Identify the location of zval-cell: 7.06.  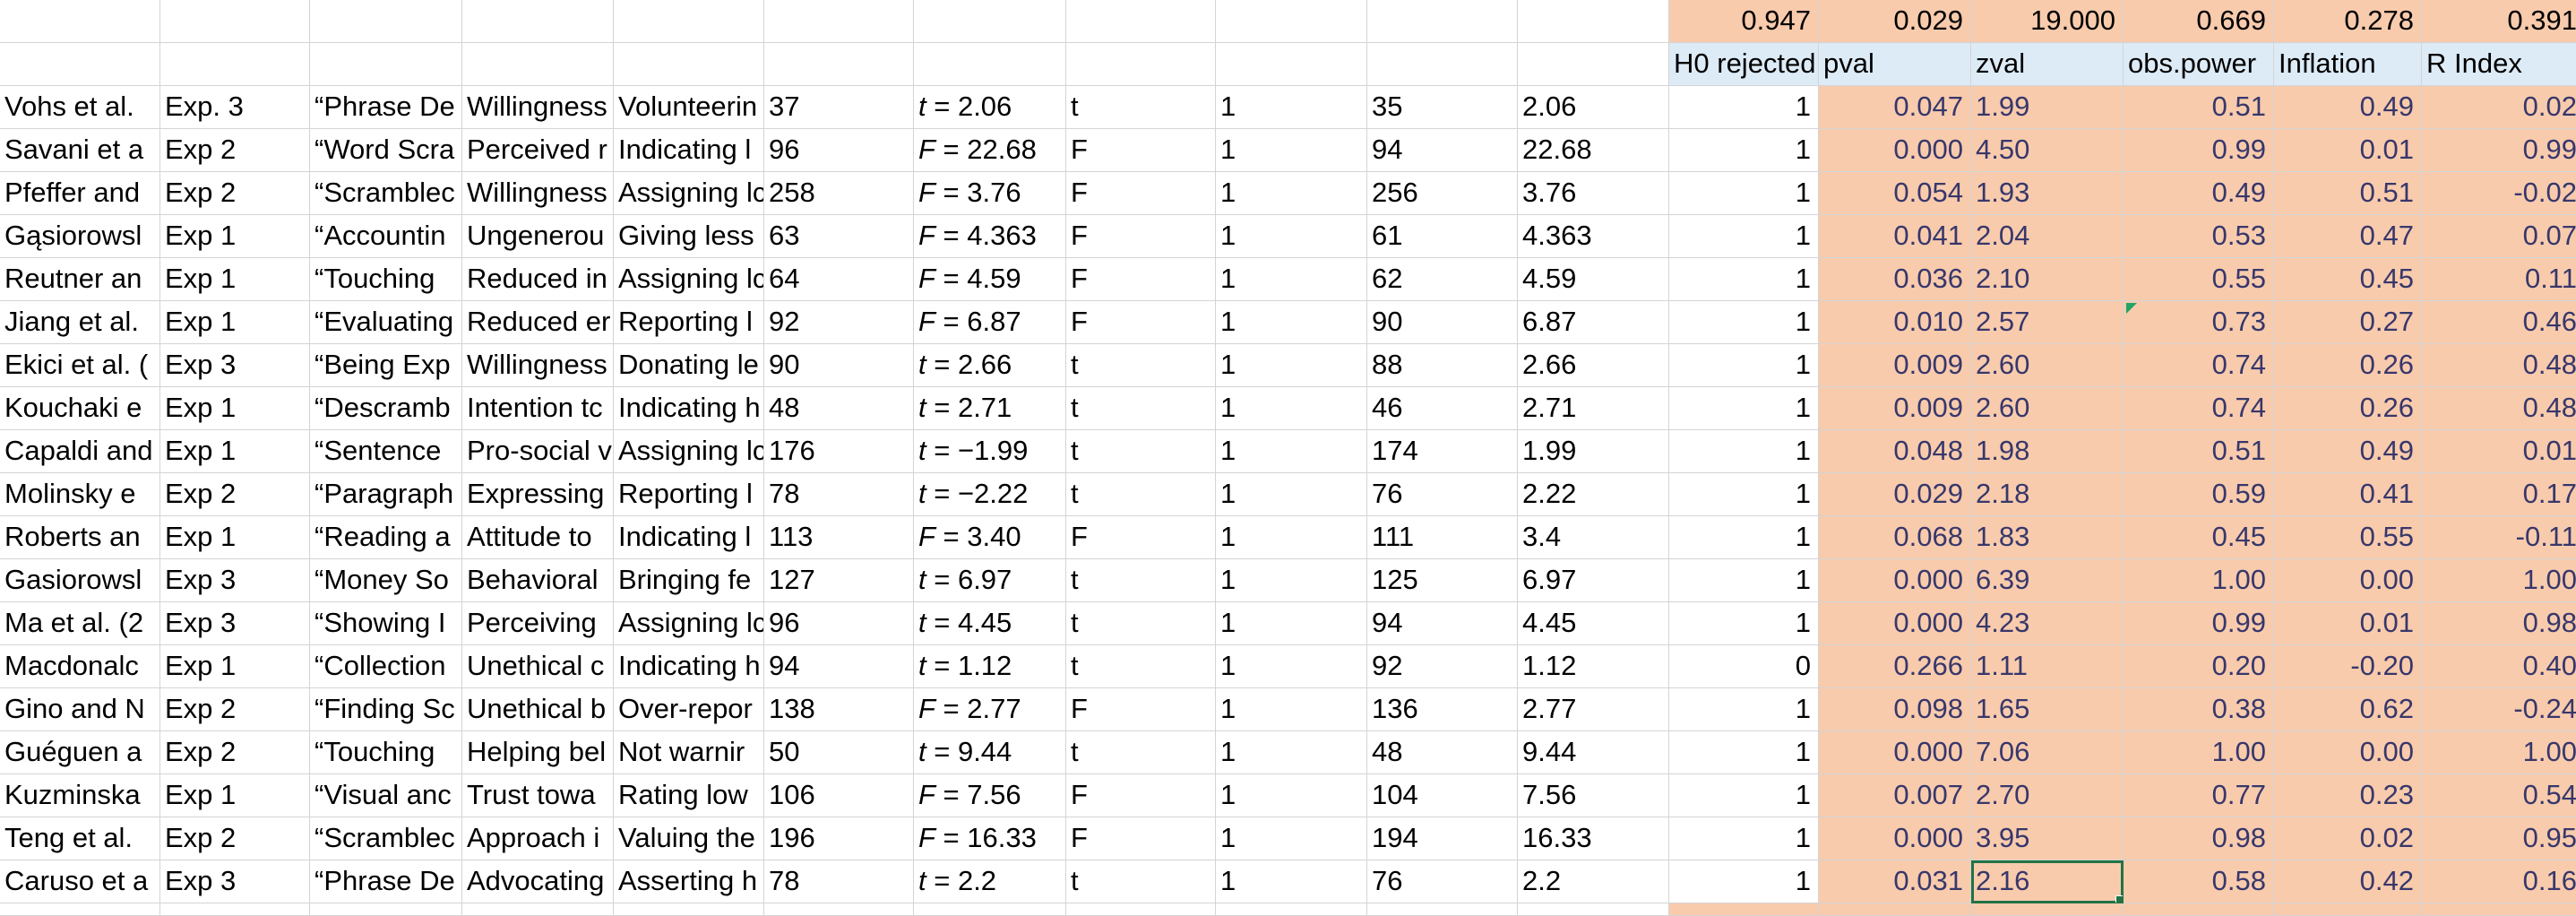
(2047, 752).